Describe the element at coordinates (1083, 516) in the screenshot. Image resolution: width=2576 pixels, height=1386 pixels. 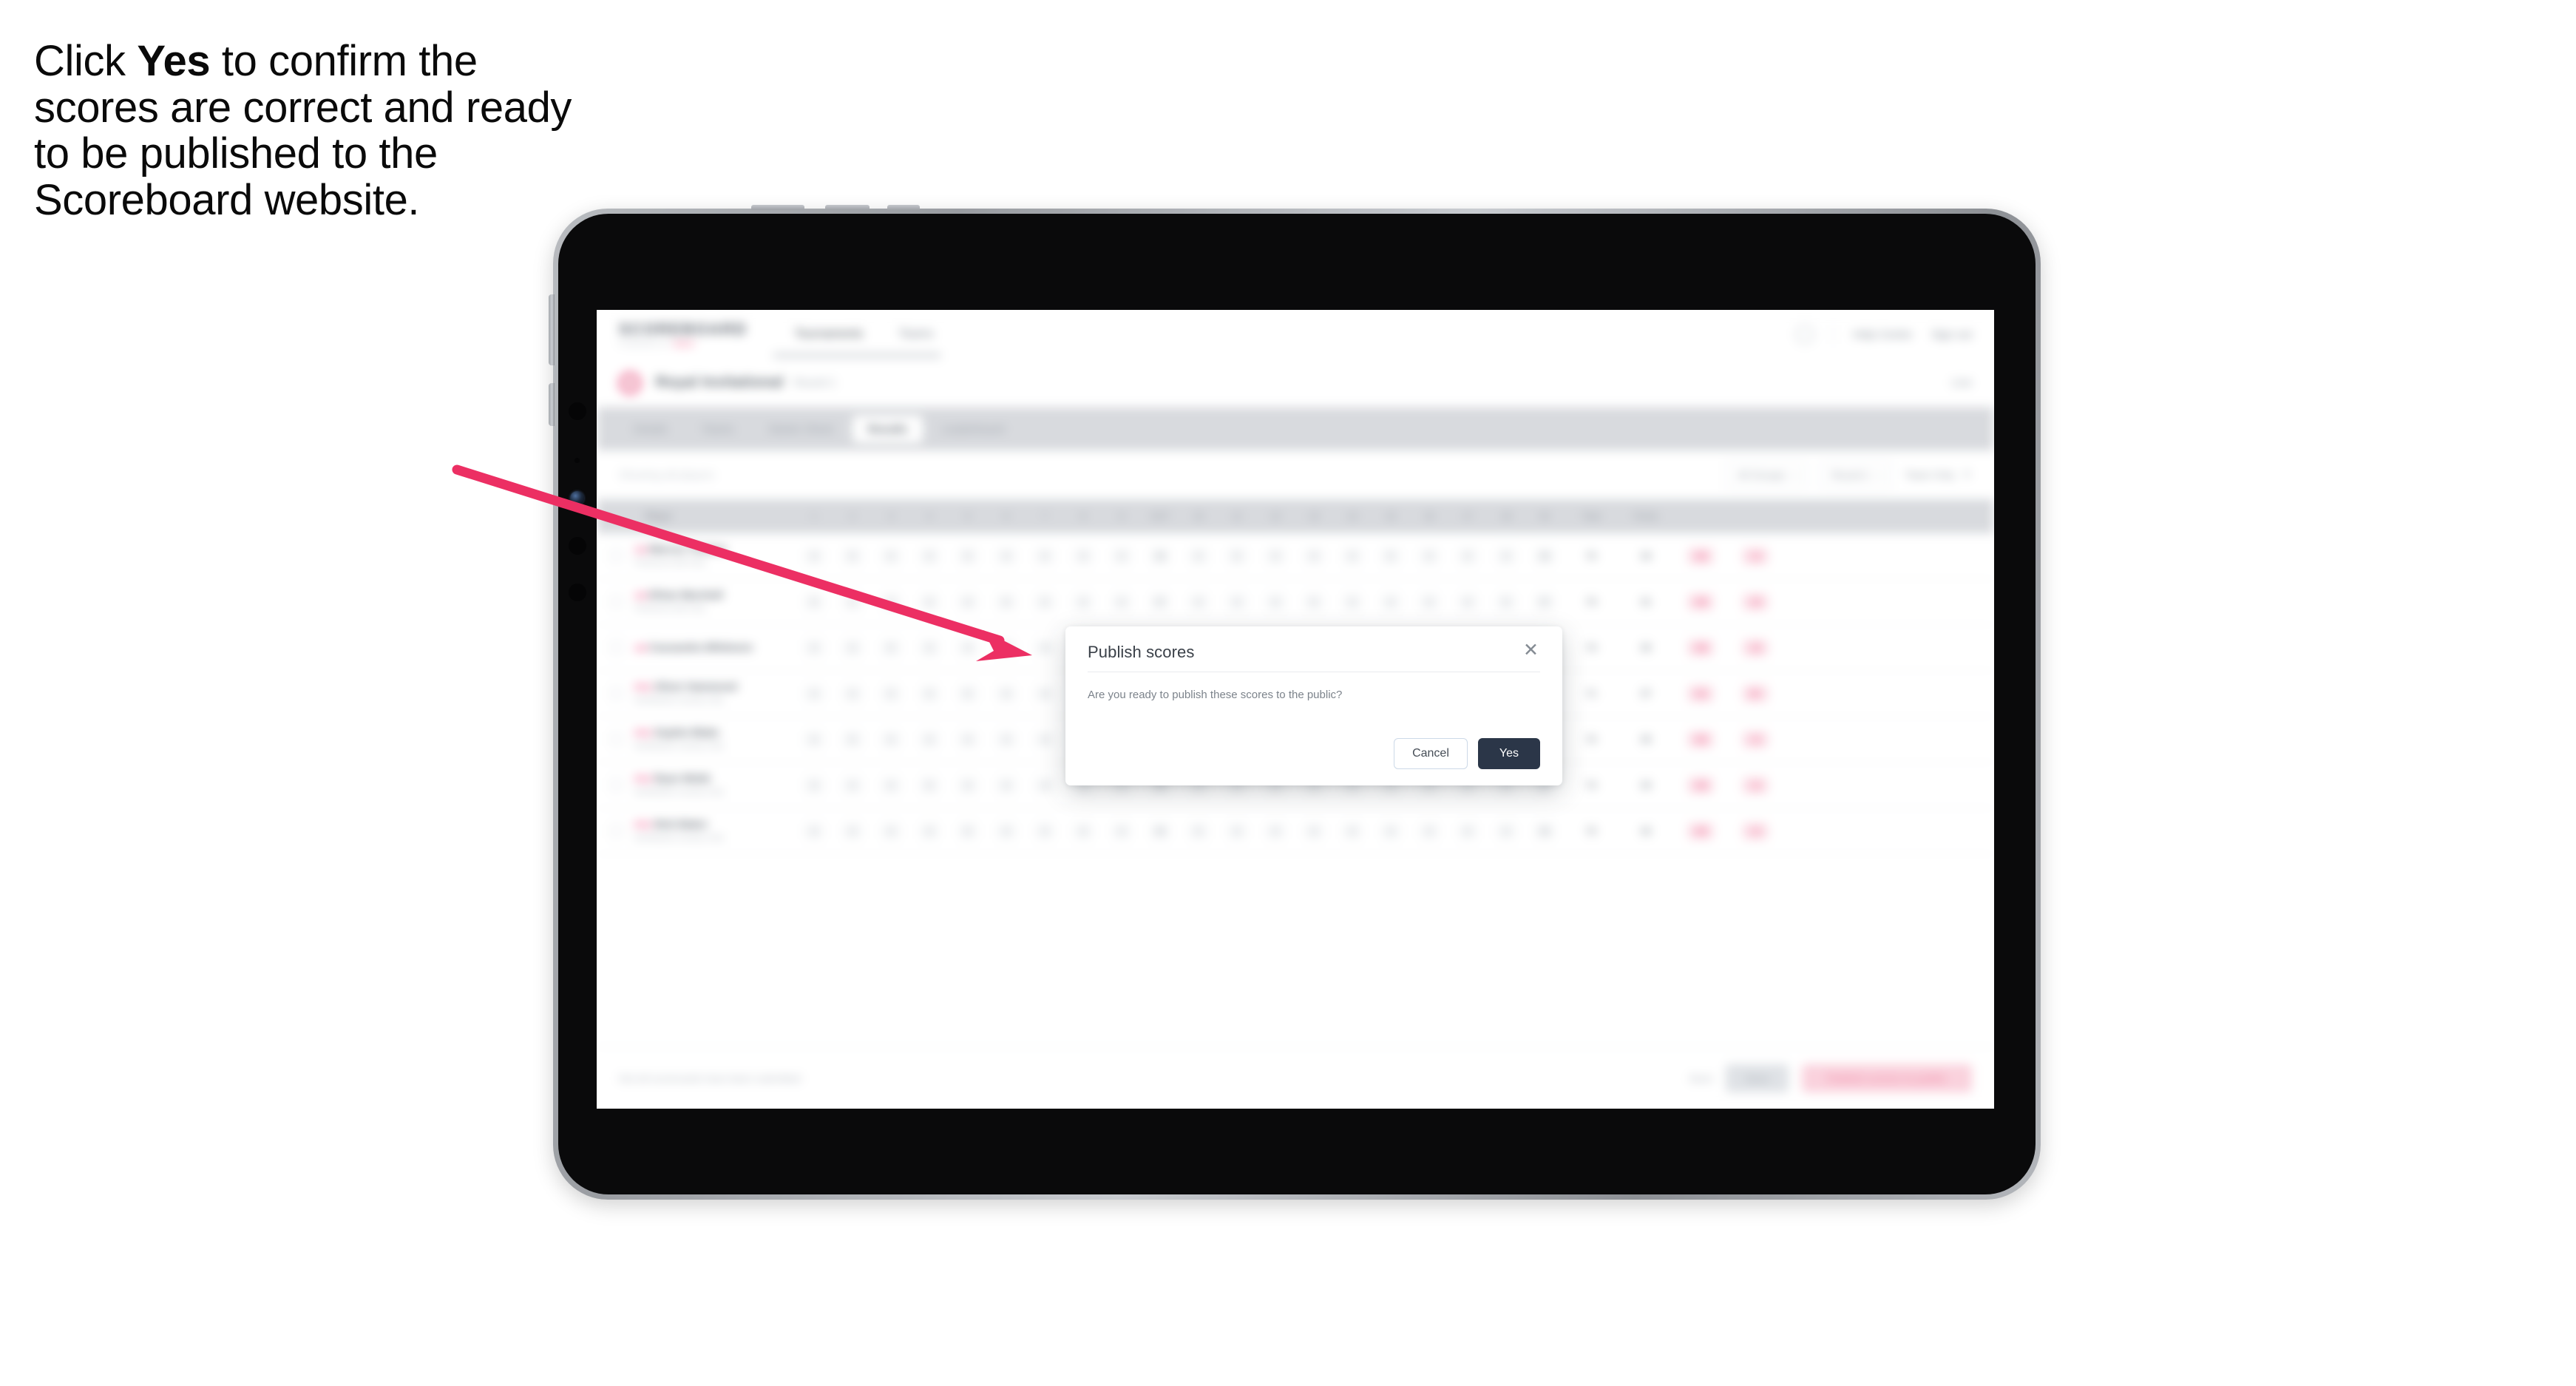
I see `column-header: 8` at that location.